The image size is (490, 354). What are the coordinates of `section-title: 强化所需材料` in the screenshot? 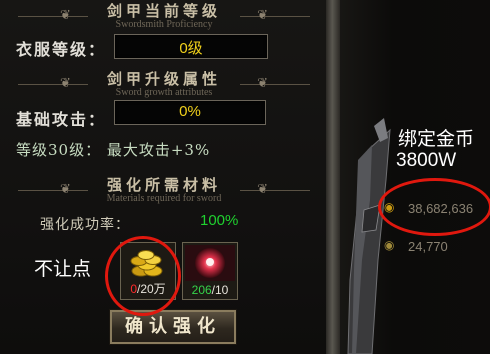 It's located at (163, 185).